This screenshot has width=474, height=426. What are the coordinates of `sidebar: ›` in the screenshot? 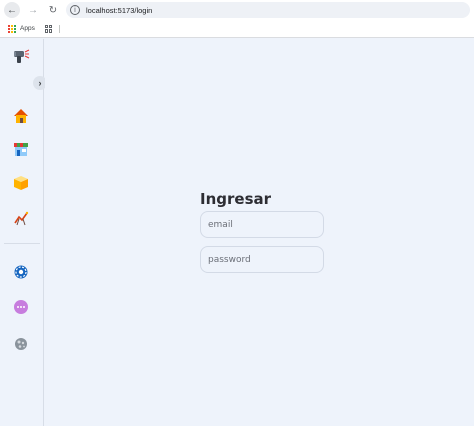 It's located at (23, 232).